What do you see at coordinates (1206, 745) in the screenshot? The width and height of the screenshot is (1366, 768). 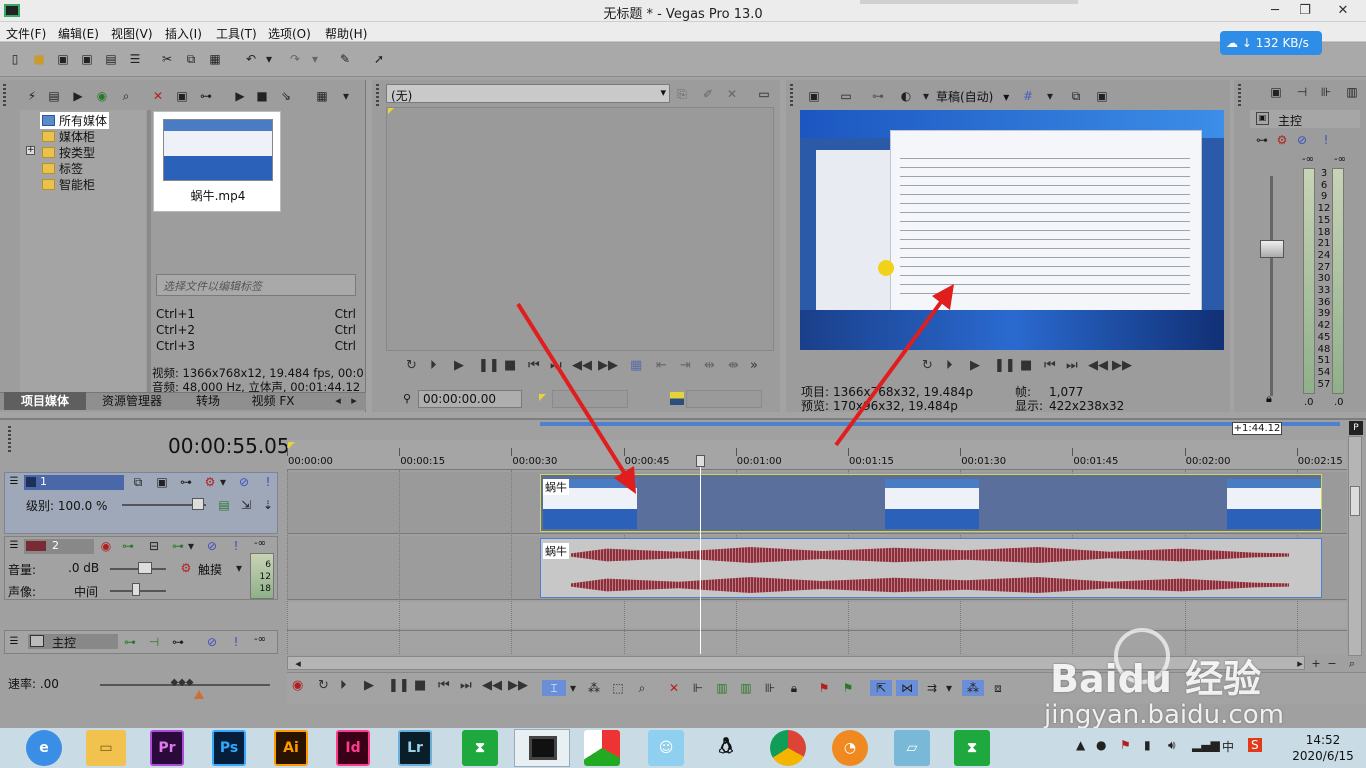 I see `tray-network-icon: ▂▄▆` at bounding box center [1206, 745].